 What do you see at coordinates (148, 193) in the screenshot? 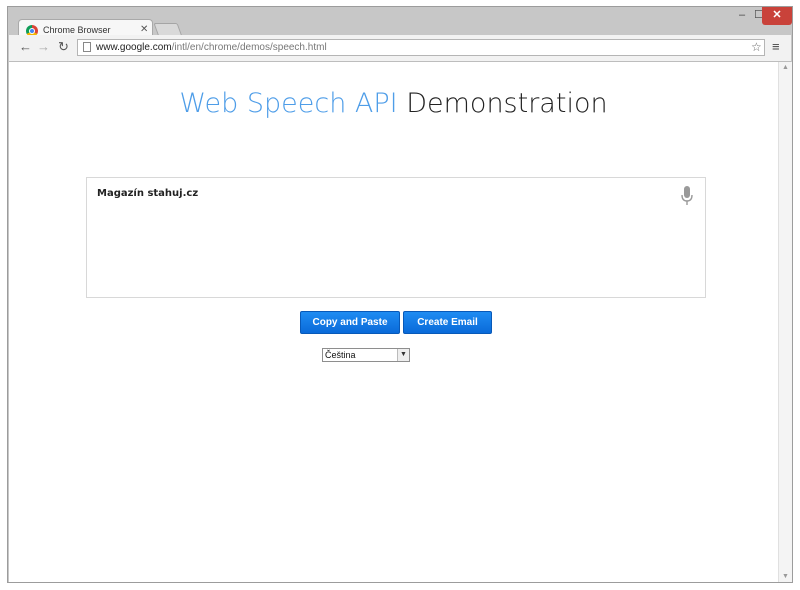
I see `transcript-text: Magazín stahuj.cz` at bounding box center [148, 193].